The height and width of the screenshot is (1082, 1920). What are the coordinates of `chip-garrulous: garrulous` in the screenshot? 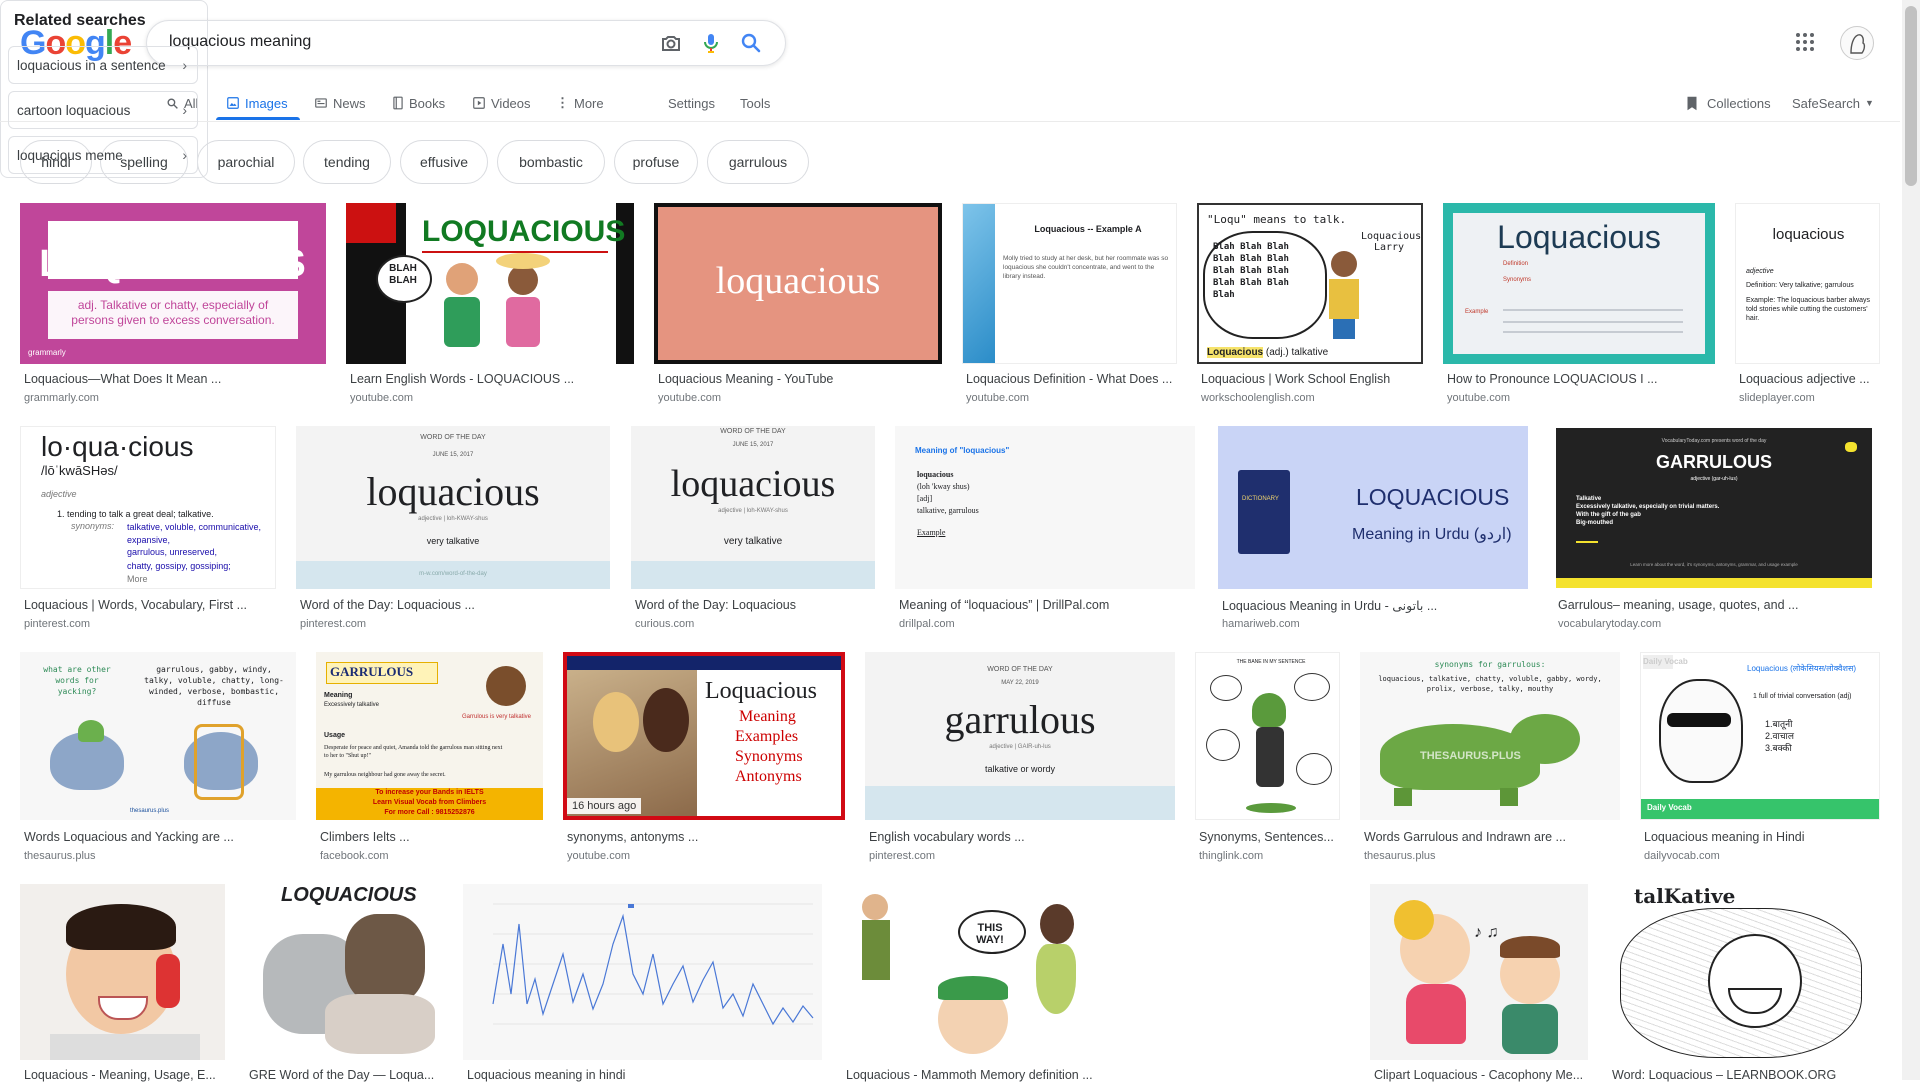 It's located at (758, 162).